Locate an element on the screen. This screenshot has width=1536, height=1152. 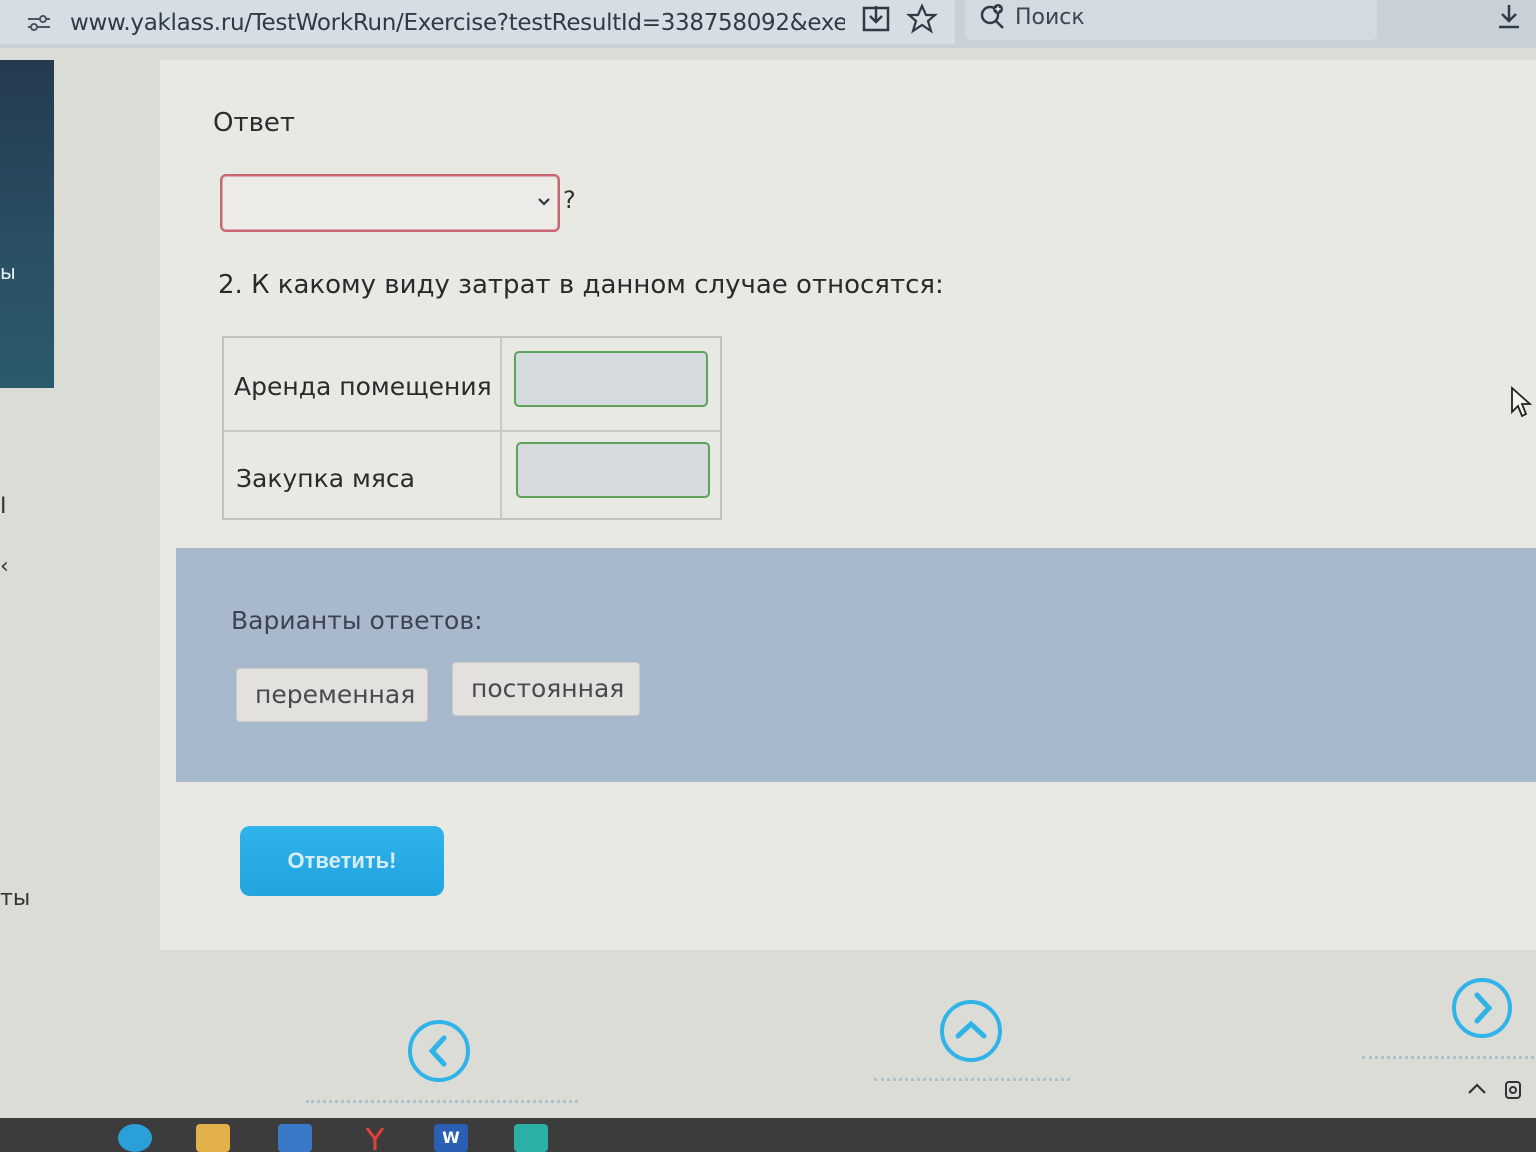
sidebar-text-fragment: ‹ is located at coordinates (4, 566).